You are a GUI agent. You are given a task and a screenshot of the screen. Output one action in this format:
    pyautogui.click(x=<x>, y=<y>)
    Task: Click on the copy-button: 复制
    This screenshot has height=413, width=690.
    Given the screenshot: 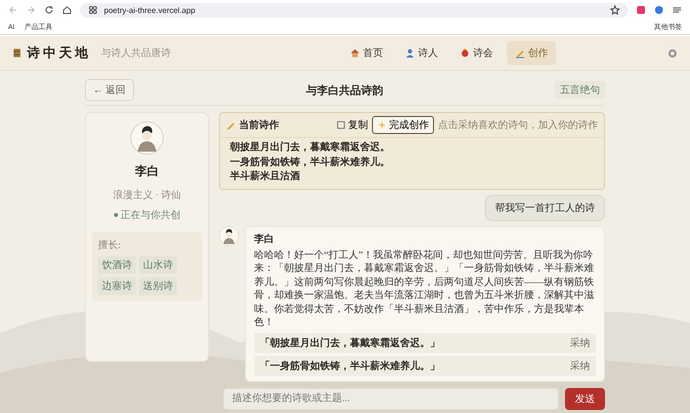 What is the action you would take?
    pyautogui.click(x=352, y=125)
    